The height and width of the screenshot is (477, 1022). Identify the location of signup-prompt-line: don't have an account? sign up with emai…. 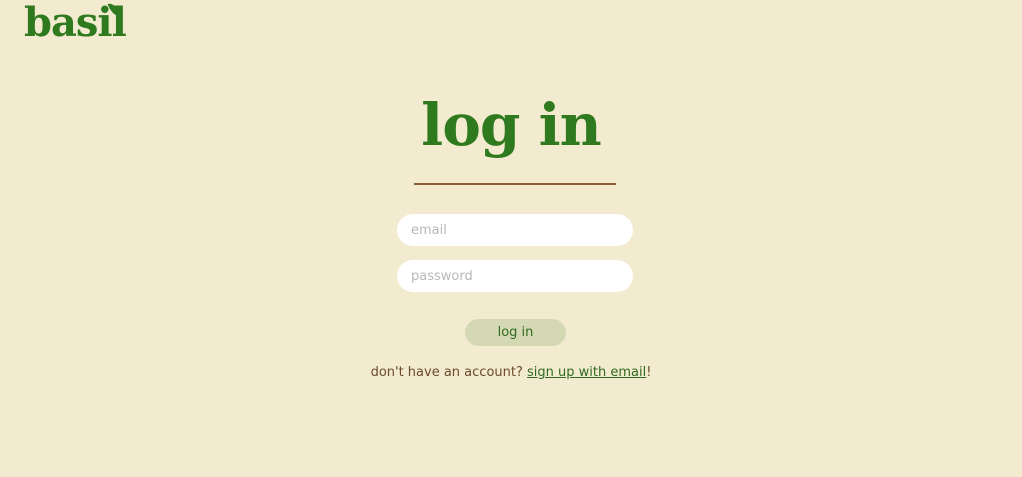
(511, 372).